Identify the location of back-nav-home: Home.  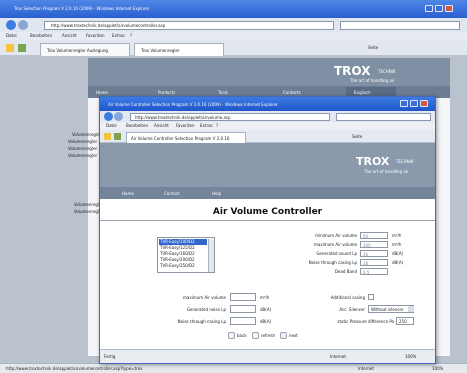
(102, 92).